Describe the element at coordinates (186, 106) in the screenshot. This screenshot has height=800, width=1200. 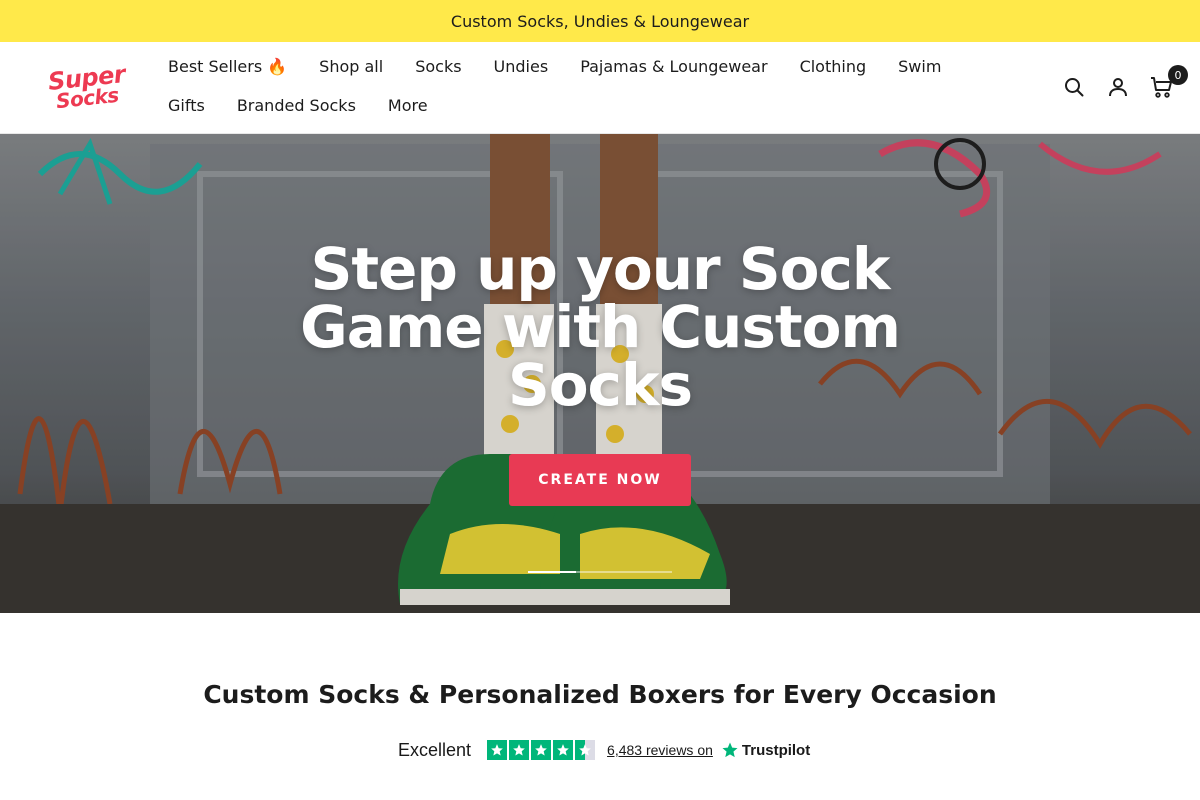
I see `nav-item-gifts: Gifts` at that location.